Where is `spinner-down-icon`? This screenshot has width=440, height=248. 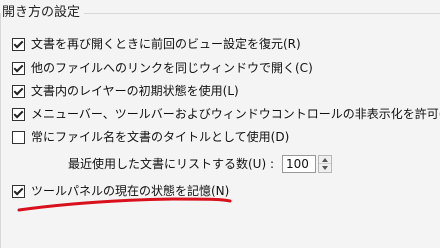 spinner-down-icon is located at coordinates (325, 168).